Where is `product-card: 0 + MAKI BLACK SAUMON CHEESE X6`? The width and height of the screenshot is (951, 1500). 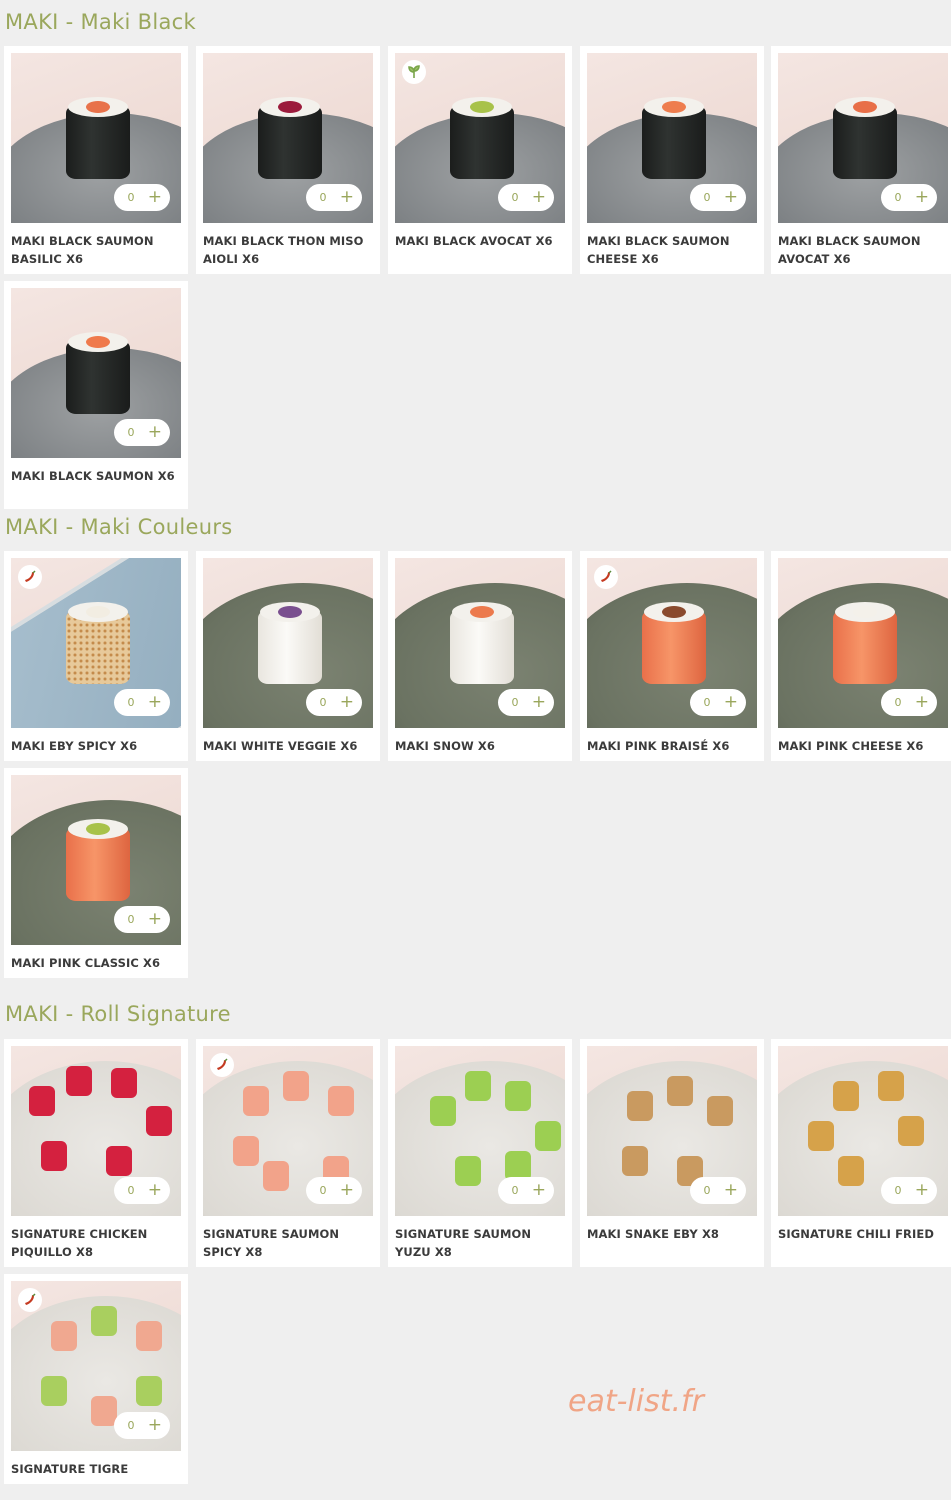 product-card: 0 + MAKI BLACK SAUMON CHEESE X6 is located at coordinates (672, 160).